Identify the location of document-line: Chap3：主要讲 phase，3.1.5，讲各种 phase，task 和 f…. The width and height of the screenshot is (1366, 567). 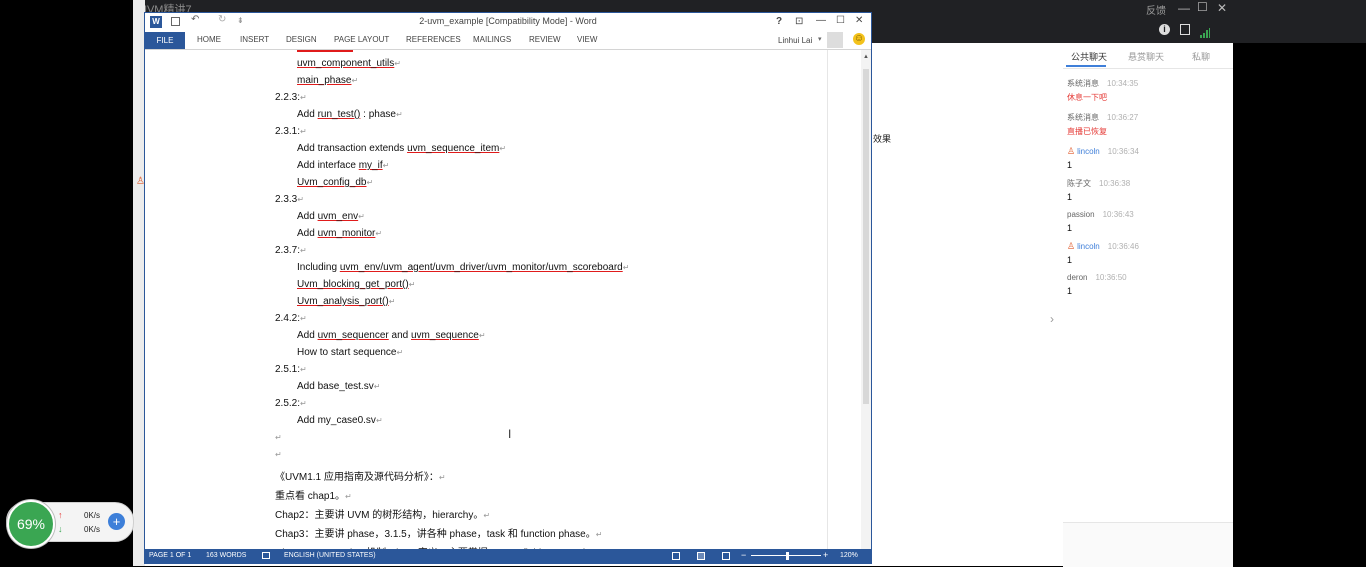
(438, 532).